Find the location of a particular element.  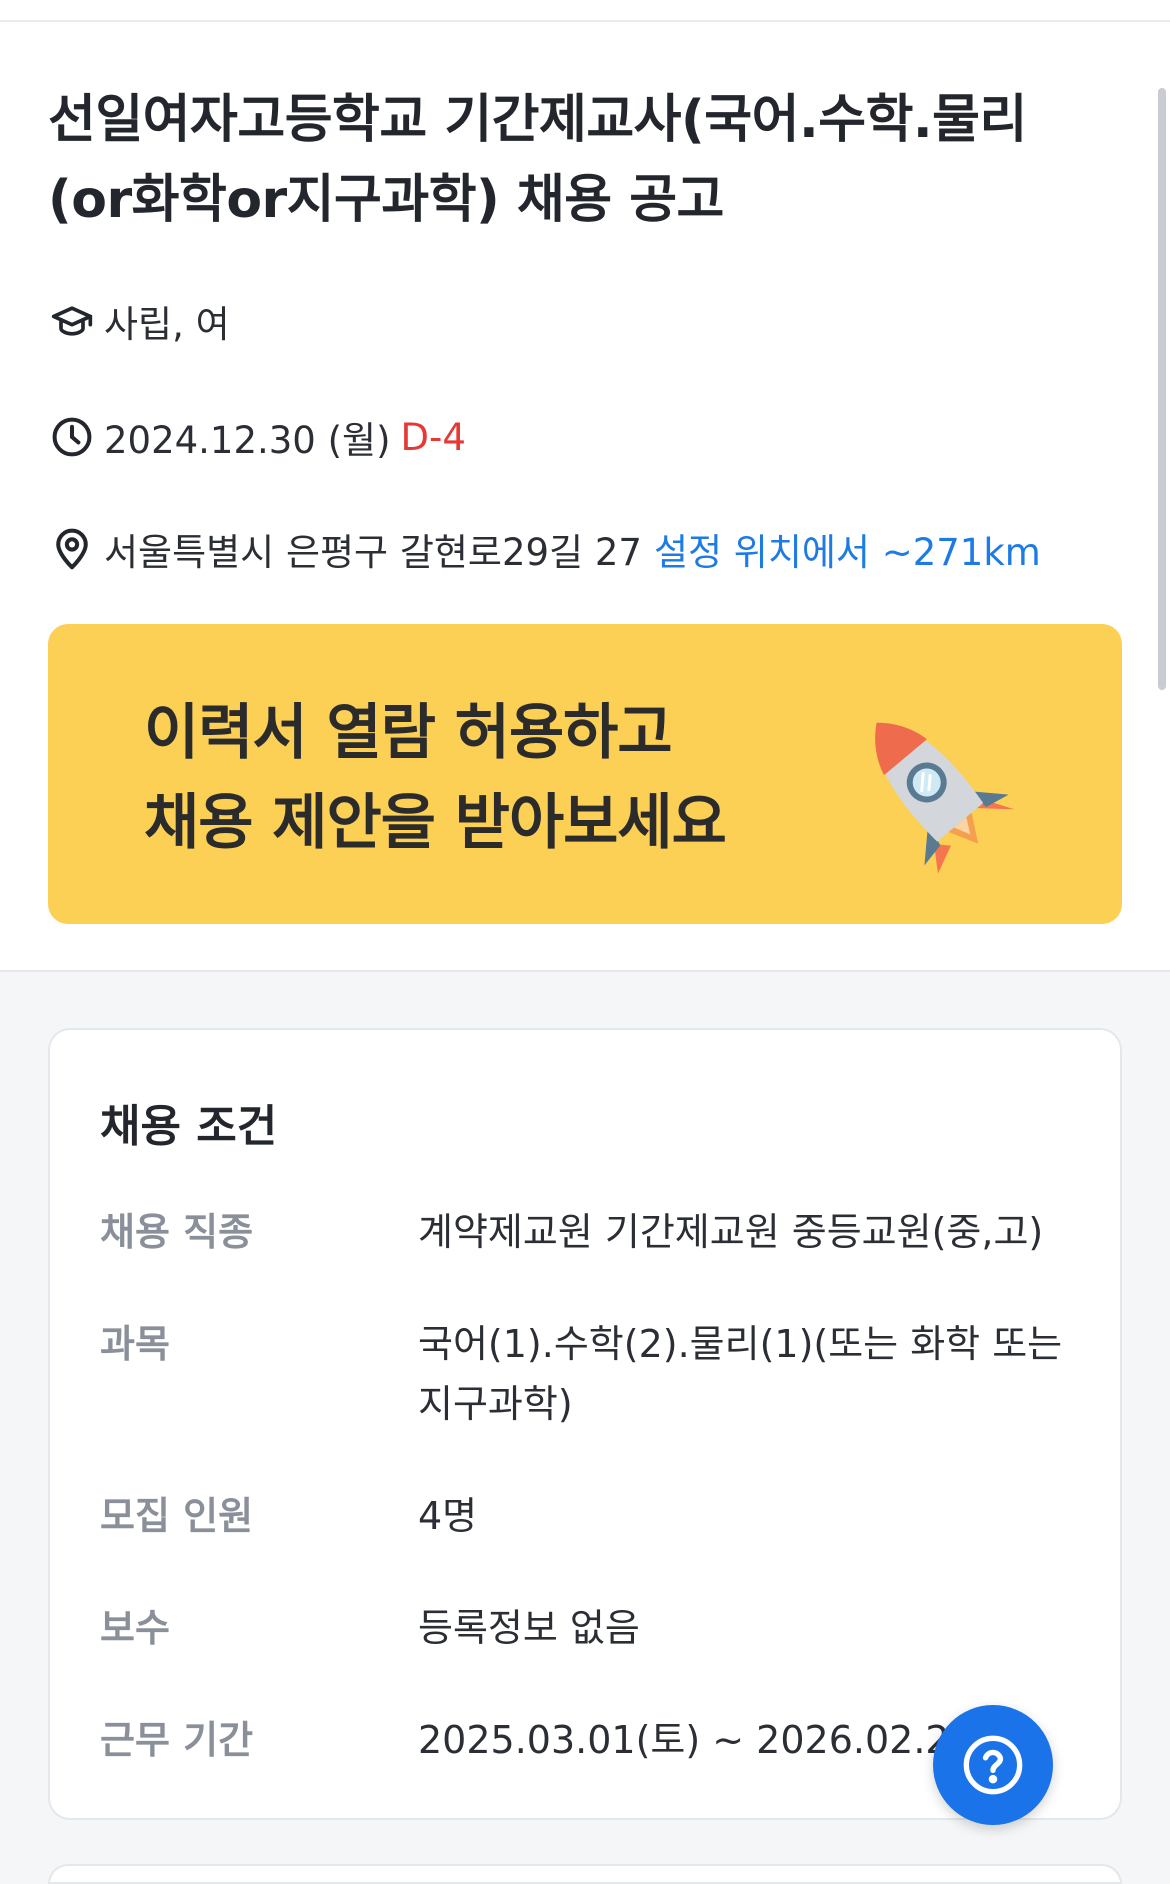

banner-line-2: 채용 제안을 받아보세요 is located at coordinates (435, 823).